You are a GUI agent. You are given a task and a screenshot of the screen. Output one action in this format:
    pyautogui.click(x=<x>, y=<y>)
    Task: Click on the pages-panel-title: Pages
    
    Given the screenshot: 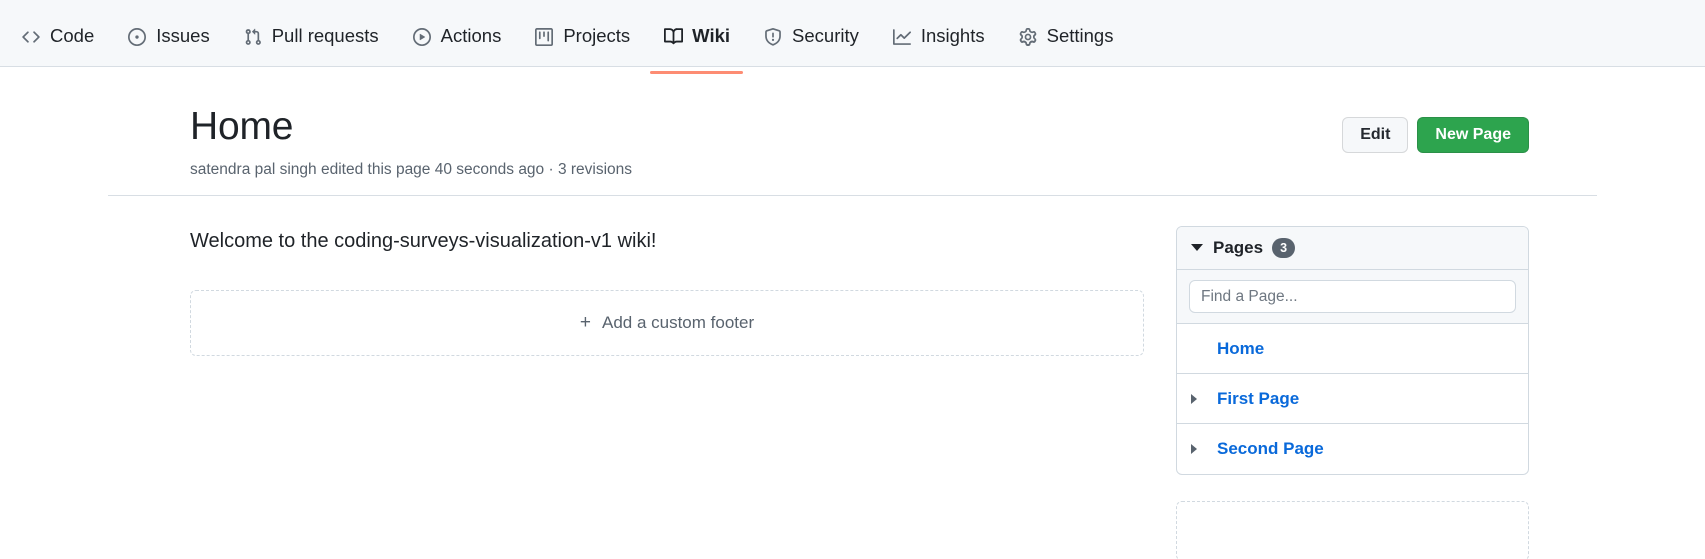 What is the action you would take?
    pyautogui.click(x=1238, y=247)
    